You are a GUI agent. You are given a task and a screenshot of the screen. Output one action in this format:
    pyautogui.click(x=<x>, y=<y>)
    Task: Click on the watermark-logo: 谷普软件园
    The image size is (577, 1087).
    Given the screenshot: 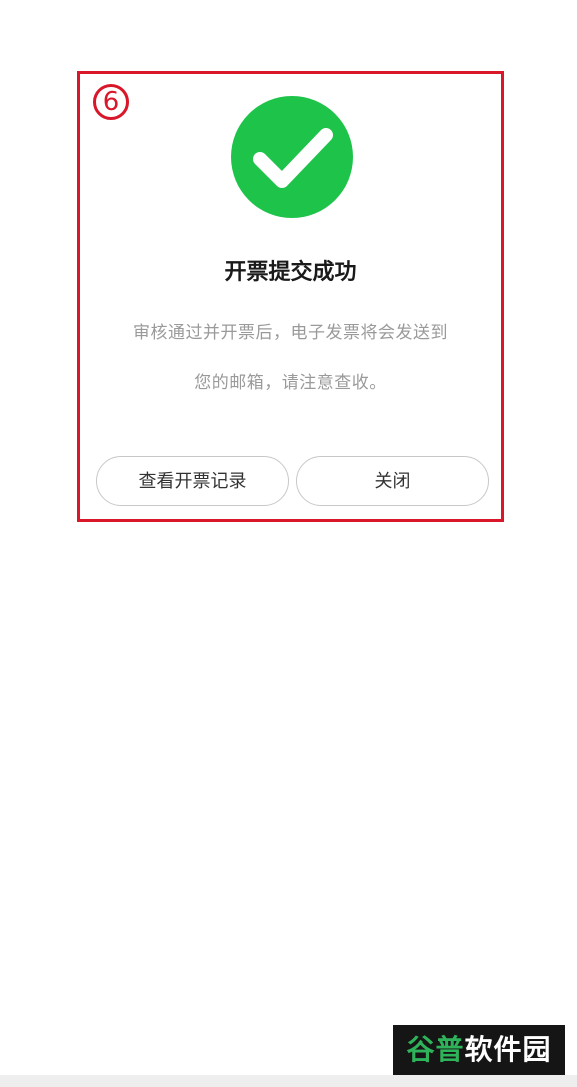 What is the action you would take?
    pyautogui.click(x=479, y=1050)
    